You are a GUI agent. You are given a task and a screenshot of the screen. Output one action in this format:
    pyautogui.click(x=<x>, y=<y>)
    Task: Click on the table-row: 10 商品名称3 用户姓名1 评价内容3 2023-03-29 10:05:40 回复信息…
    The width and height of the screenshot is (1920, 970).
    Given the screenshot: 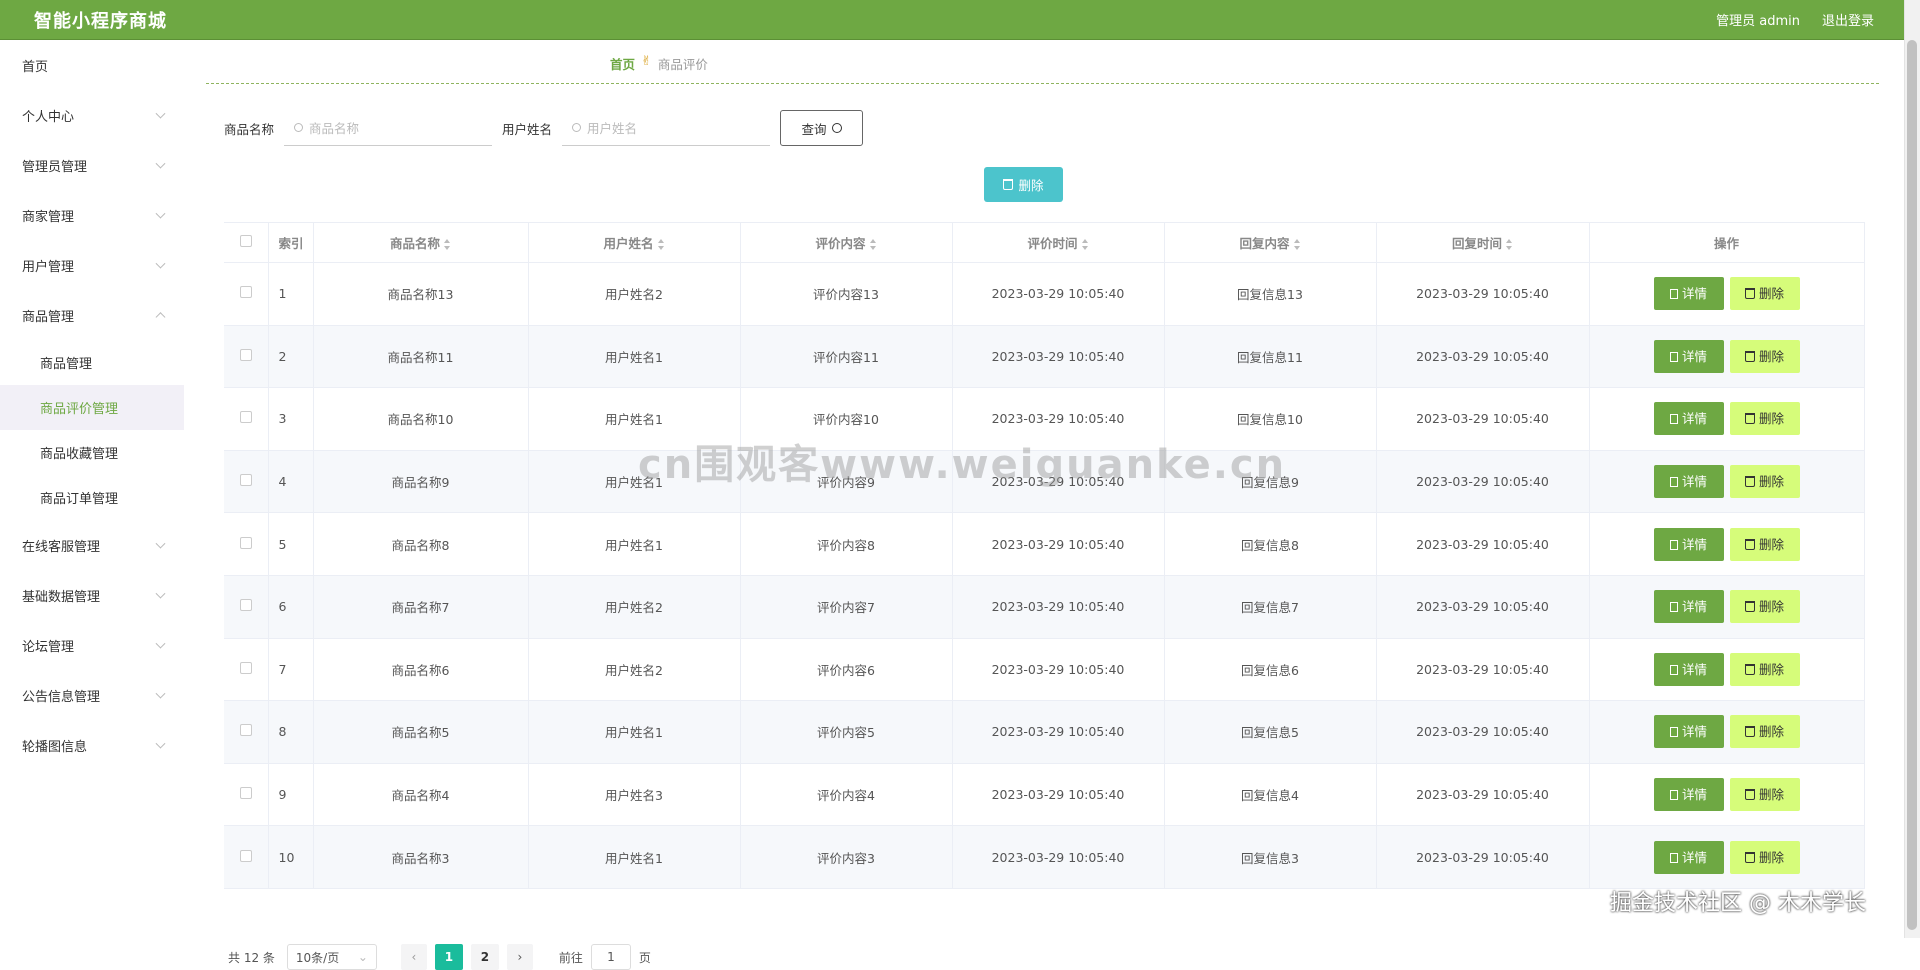 What is the action you would take?
    pyautogui.click(x=1044, y=857)
    